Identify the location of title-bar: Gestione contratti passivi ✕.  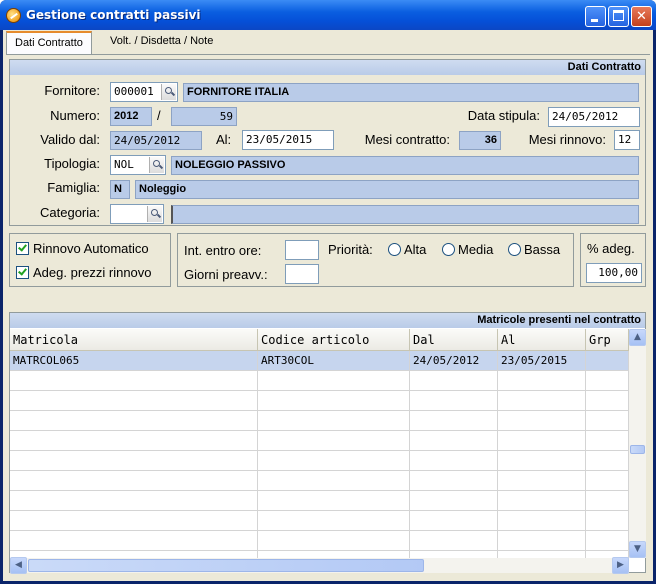
(328, 15).